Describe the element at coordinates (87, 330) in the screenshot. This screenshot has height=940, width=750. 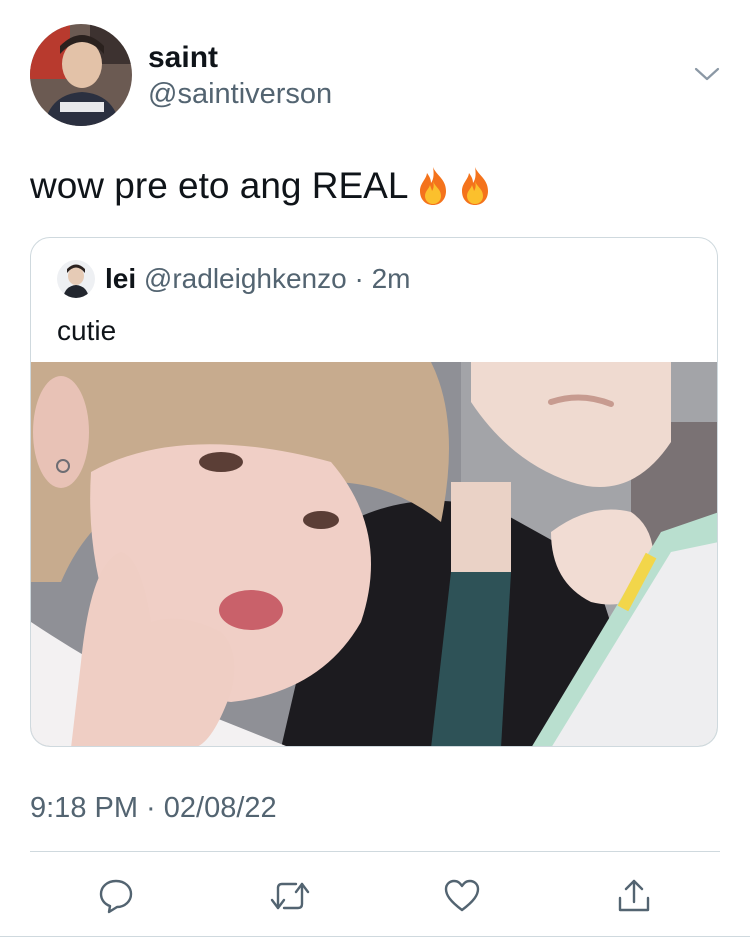
I see `quoted-tweet-text: cutie` at that location.